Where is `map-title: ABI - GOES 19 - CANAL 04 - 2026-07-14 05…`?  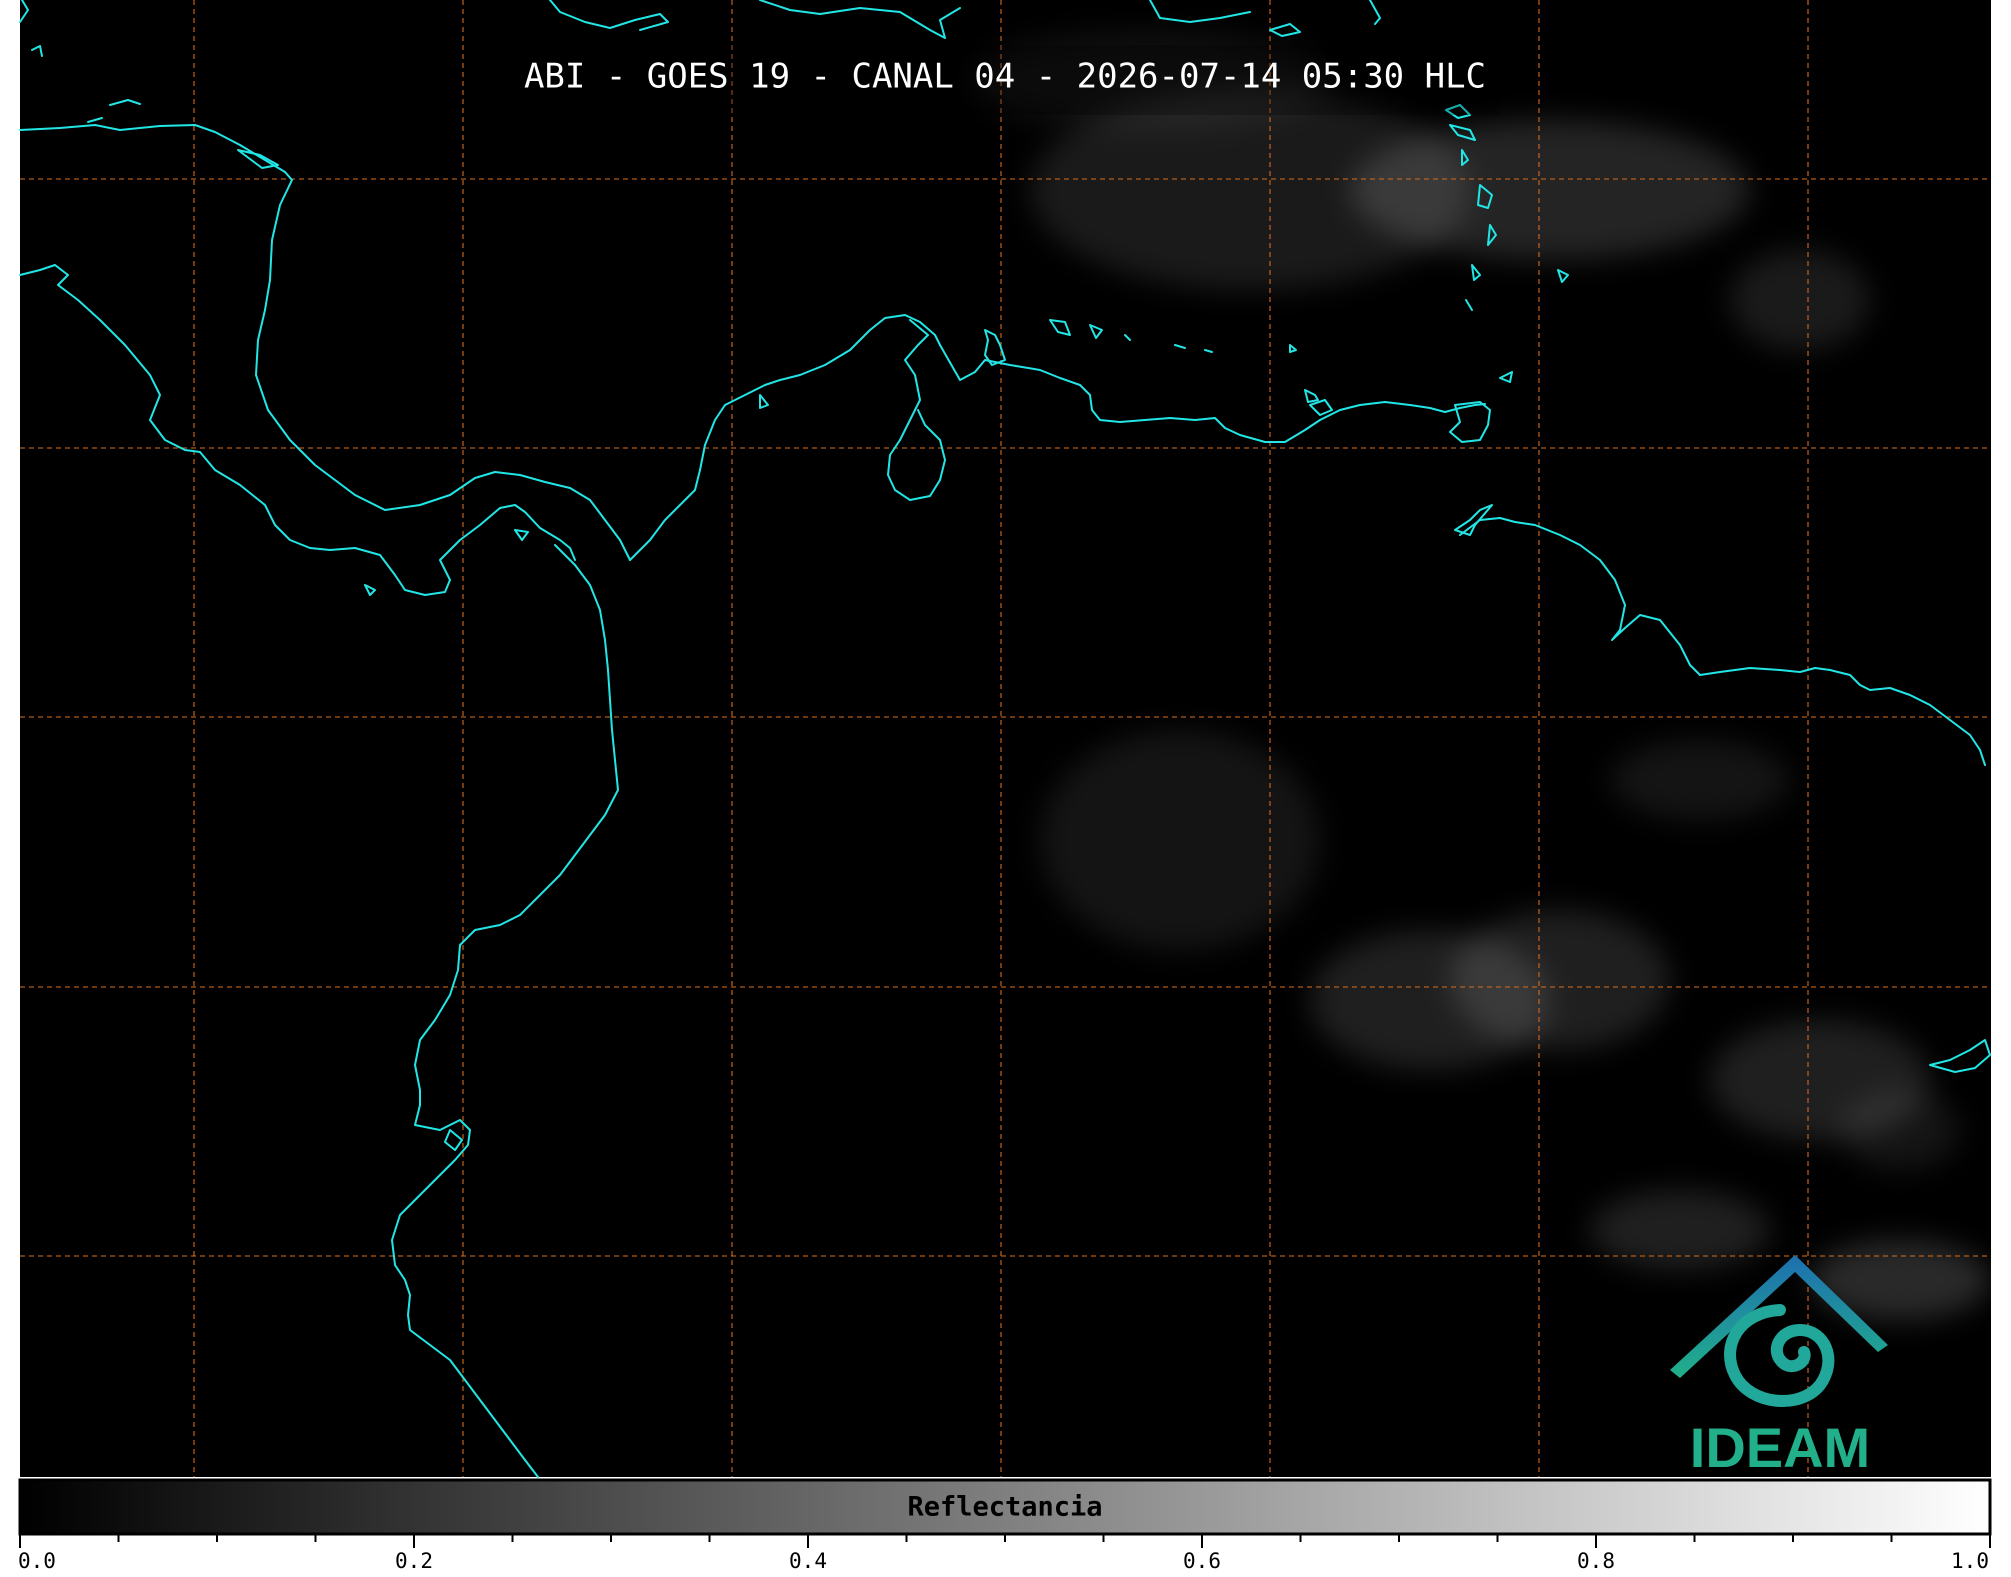
map-title: ABI - GOES 19 - CANAL 04 - 2026-07-14 05… is located at coordinates (1005, 77).